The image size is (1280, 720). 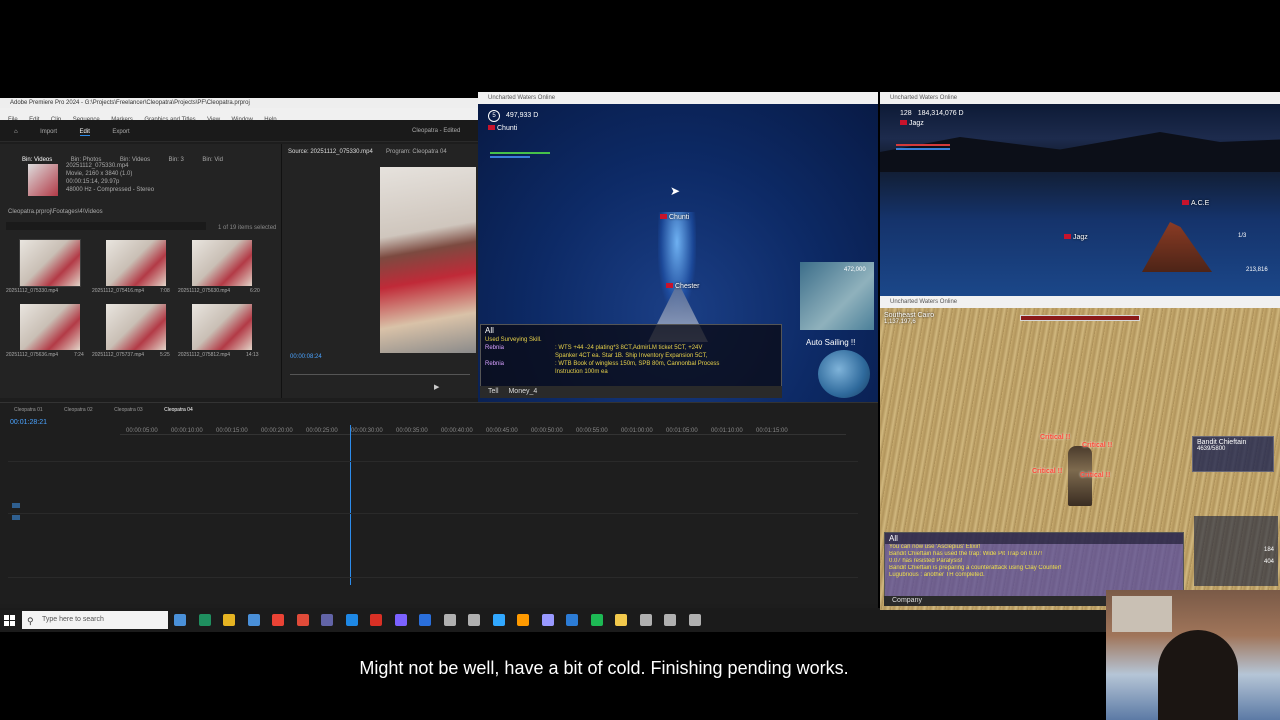 What do you see at coordinates (277, 431) in the screenshot?
I see `ruler-tick-label: 00:00:20:00` at bounding box center [277, 431].